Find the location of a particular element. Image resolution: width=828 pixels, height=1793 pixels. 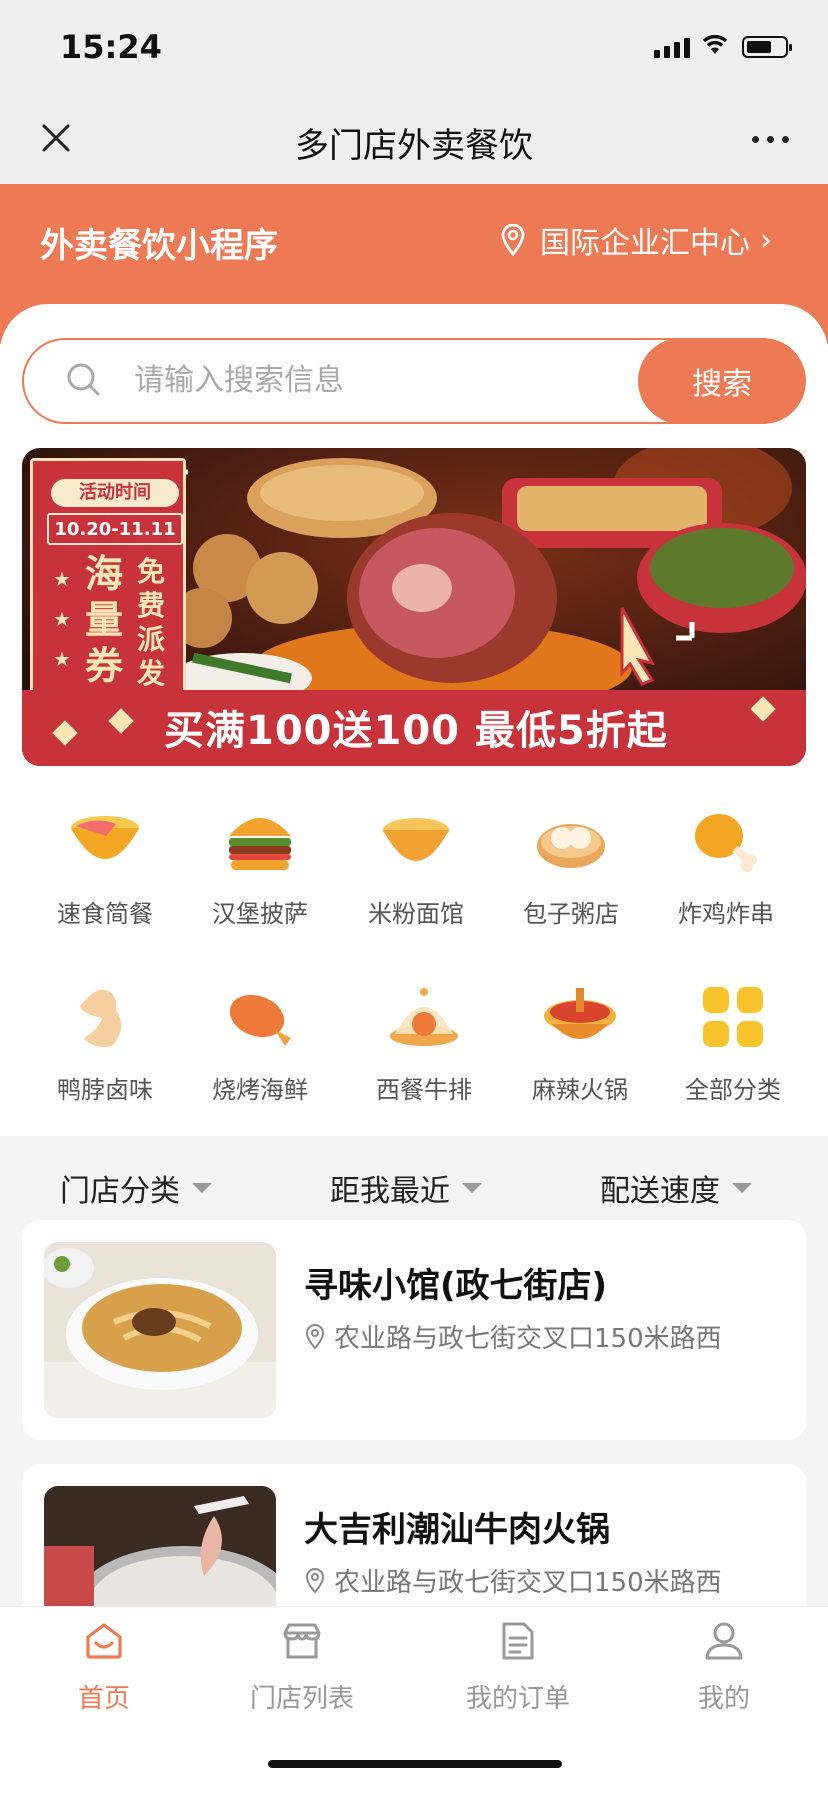

battery-icon is located at coordinates (767, 47).